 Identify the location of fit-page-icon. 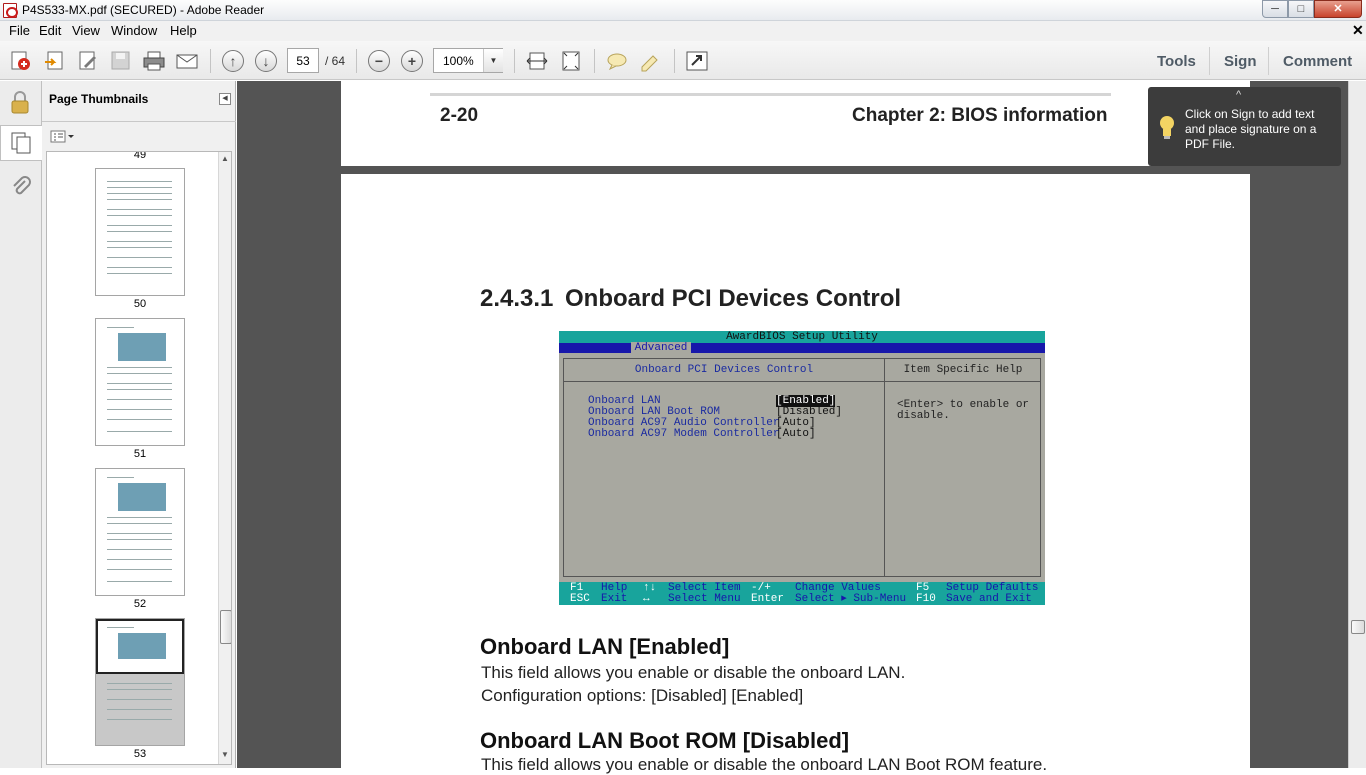
(571, 61).